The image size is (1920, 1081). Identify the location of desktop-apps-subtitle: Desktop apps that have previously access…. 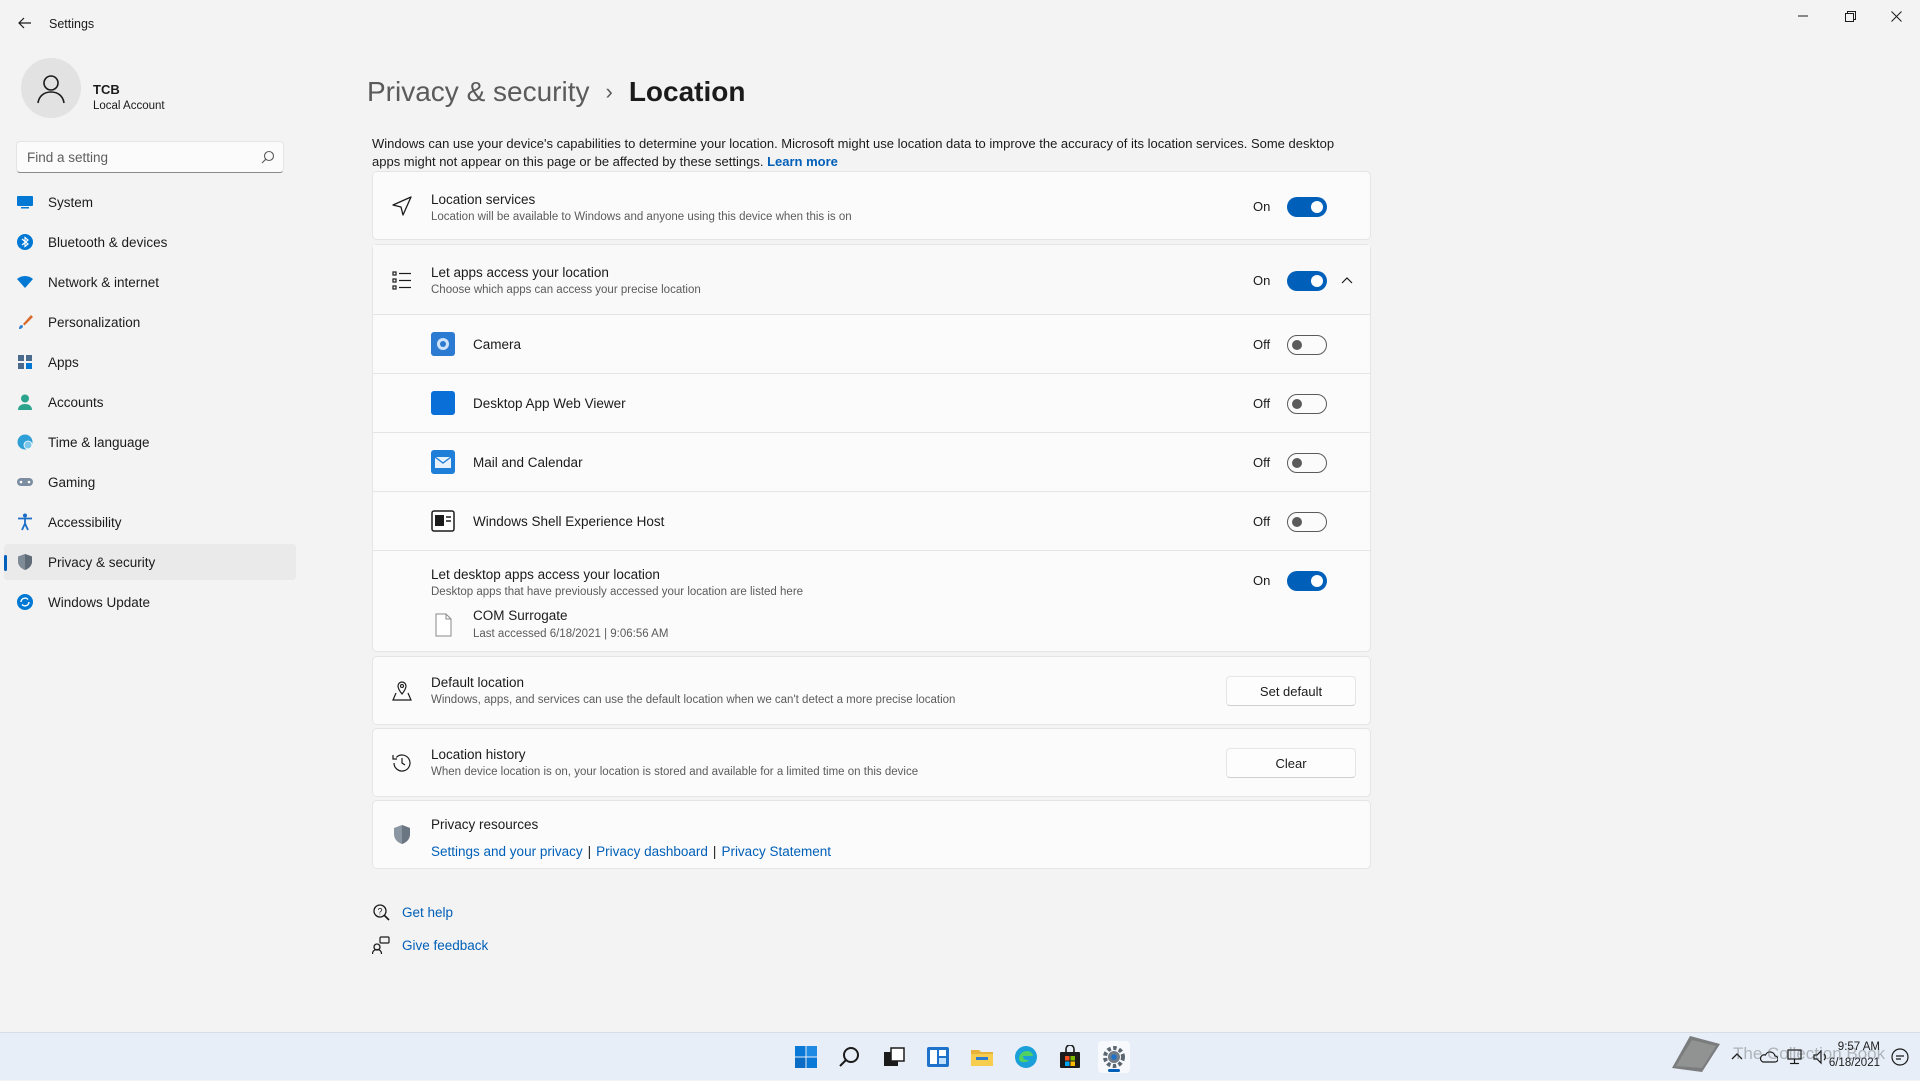
(617, 592).